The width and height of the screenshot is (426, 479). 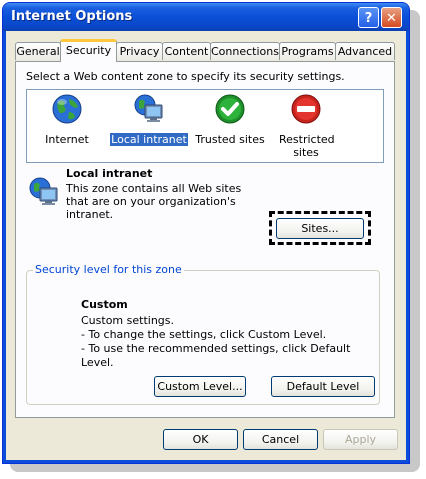 What do you see at coordinates (38, 51) in the screenshot?
I see `tab-general: General` at bounding box center [38, 51].